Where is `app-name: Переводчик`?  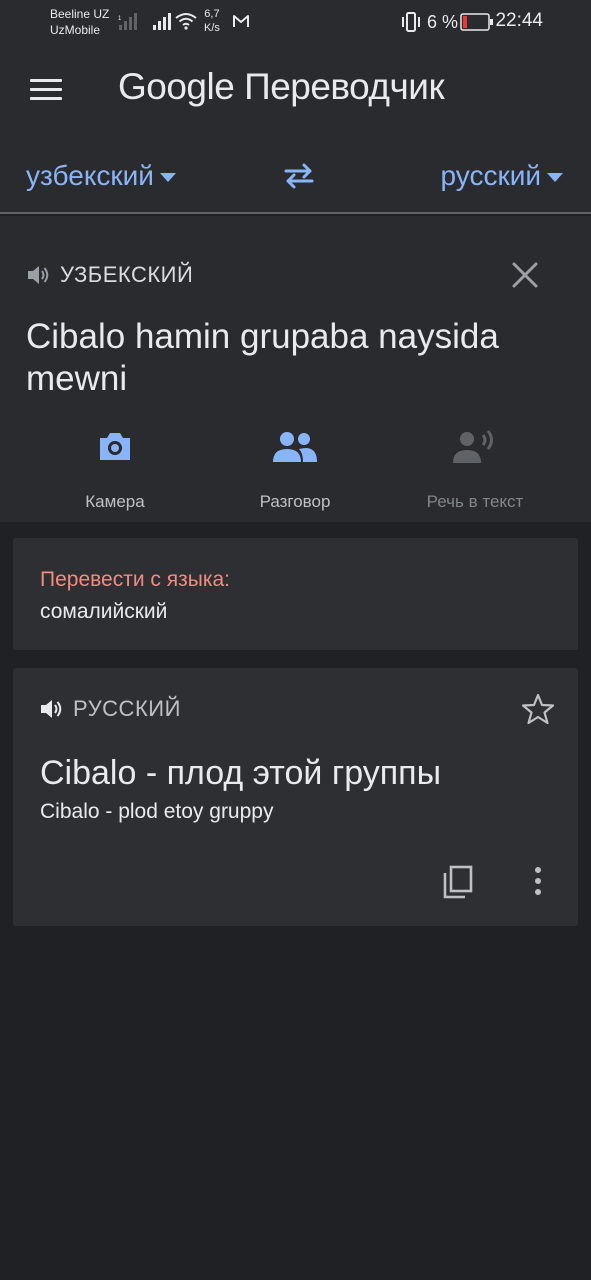 app-name: Переводчик is located at coordinates (344, 86).